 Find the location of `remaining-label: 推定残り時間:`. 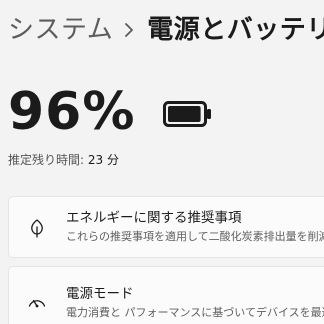

remaining-label: 推定残り時間: is located at coordinates (46, 160).